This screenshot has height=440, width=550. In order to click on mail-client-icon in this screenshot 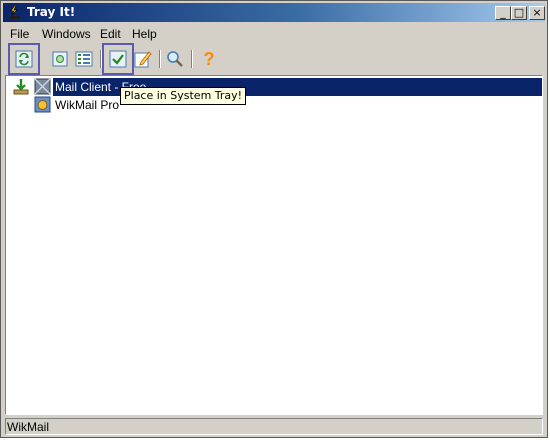, I will do `click(42, 86)`.